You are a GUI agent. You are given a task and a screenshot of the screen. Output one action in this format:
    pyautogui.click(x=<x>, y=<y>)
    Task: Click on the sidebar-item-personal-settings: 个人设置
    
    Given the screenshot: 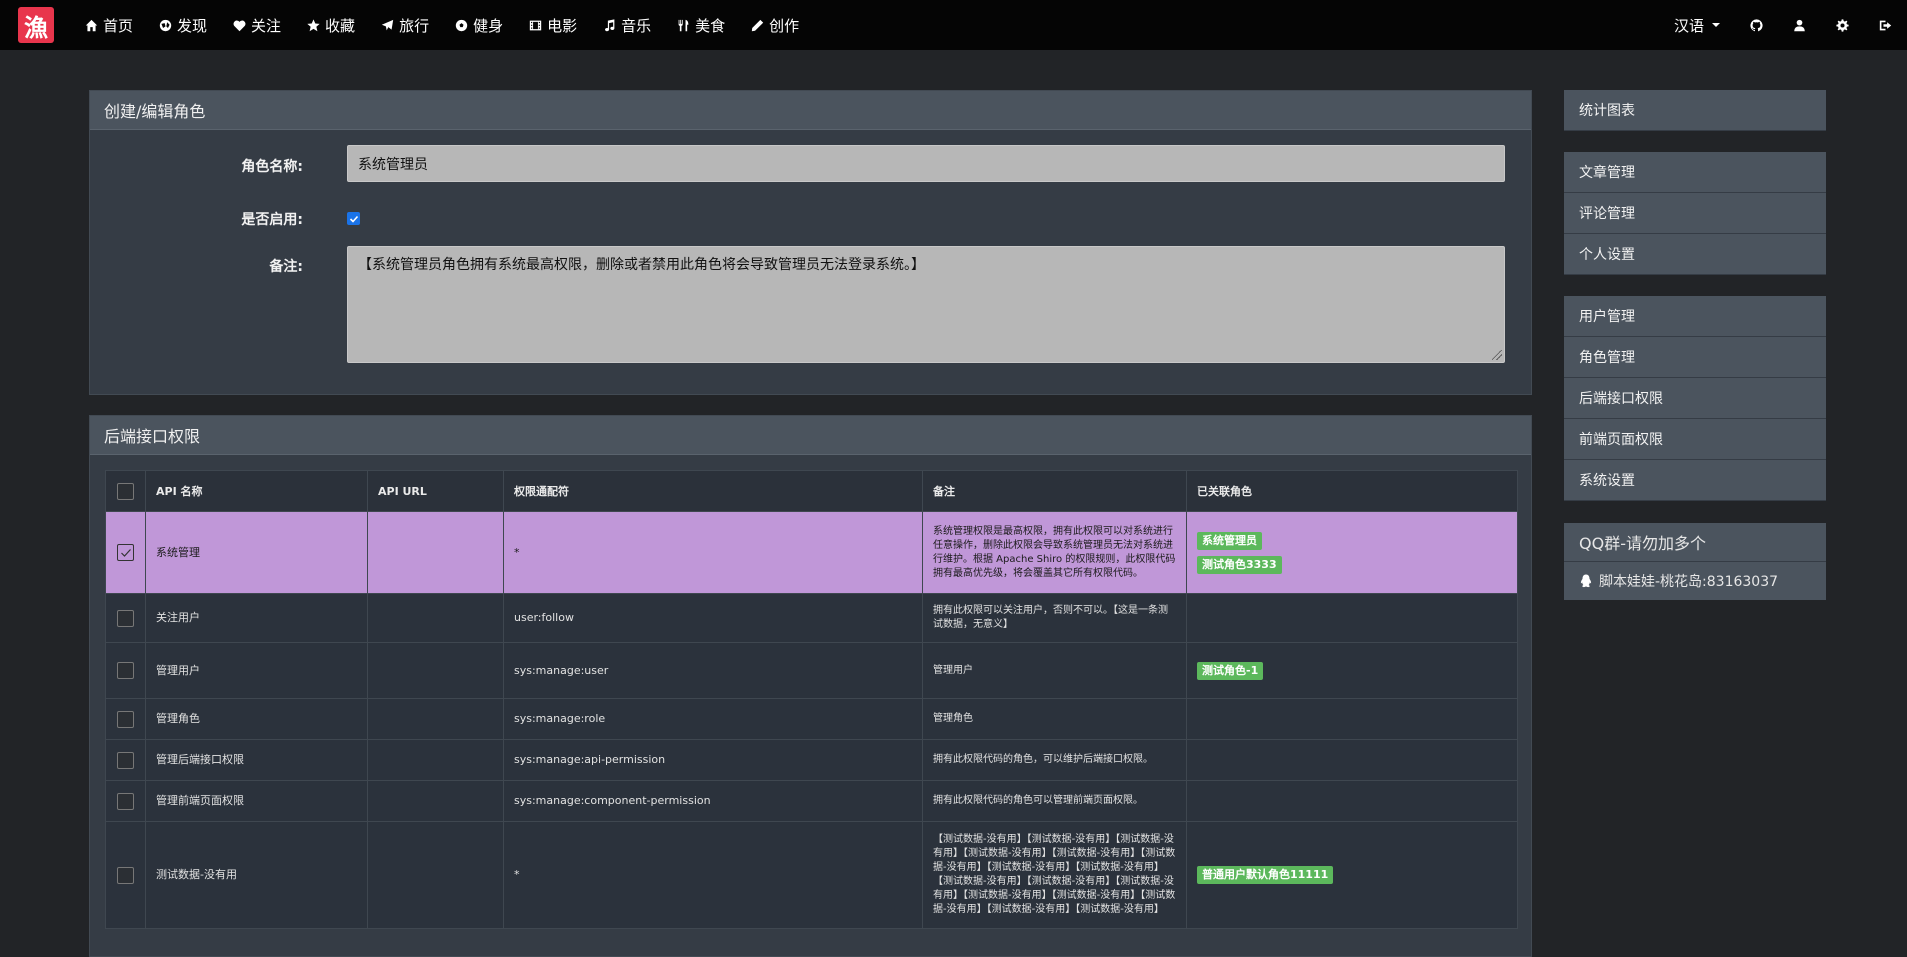 What is the action you would take?
    pyautogui.click(x=1695, y=254)
    